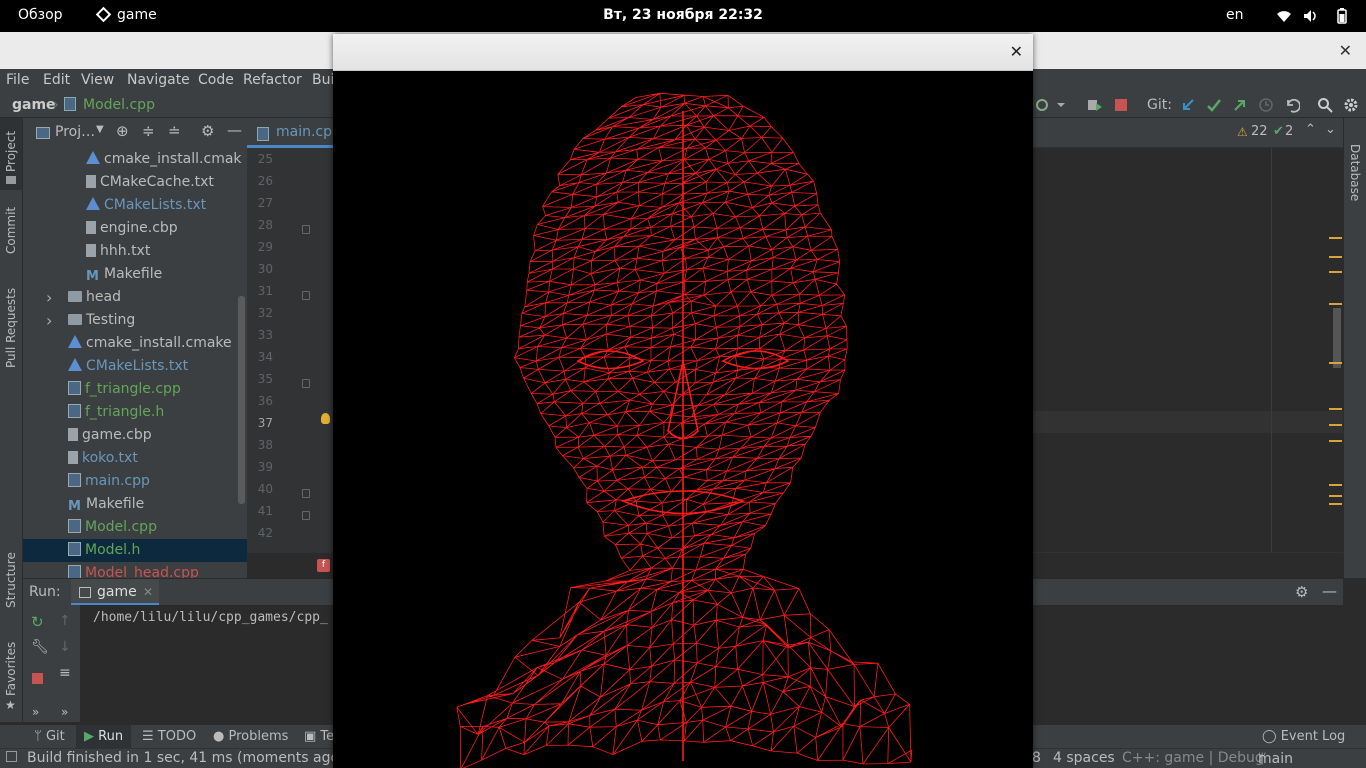 The width and height of the screenshot is (1366, 768). What do you see at coordinates (65, 673) in the screenshot?
I see `soft-wrap-icon: ≡` at bounding box center [65, 673].